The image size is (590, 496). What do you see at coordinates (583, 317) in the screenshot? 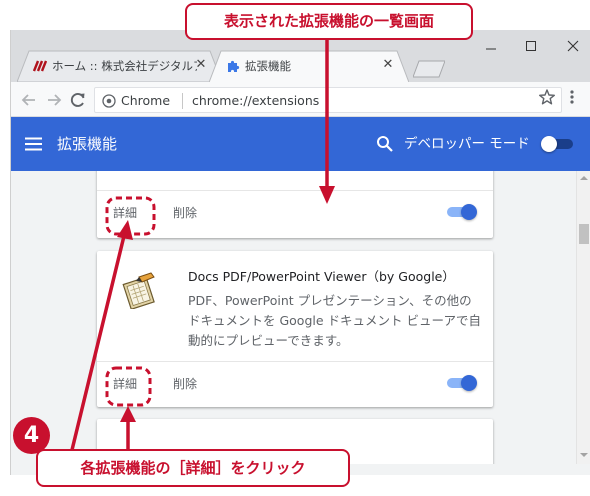
I see `page-scrollbar` at bounding box center [583, 317].